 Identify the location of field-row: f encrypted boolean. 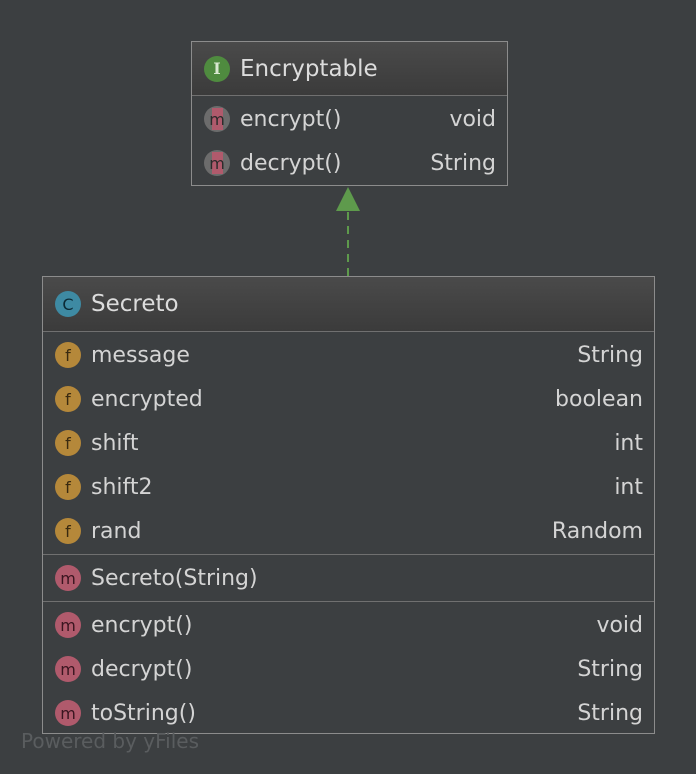
(348, 399).